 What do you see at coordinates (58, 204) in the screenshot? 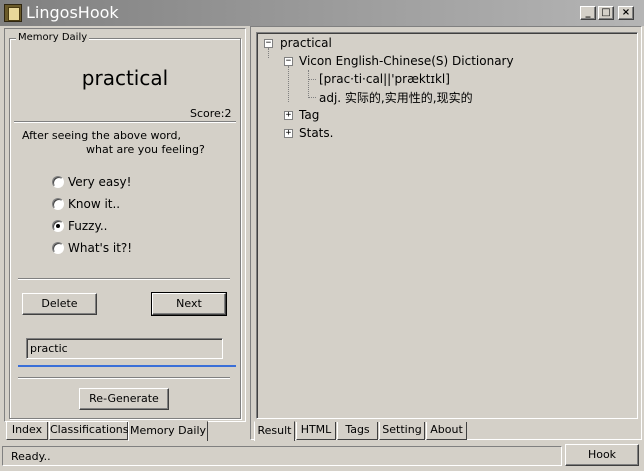
I see `radio-know-it` at bounding box center [58, 204].